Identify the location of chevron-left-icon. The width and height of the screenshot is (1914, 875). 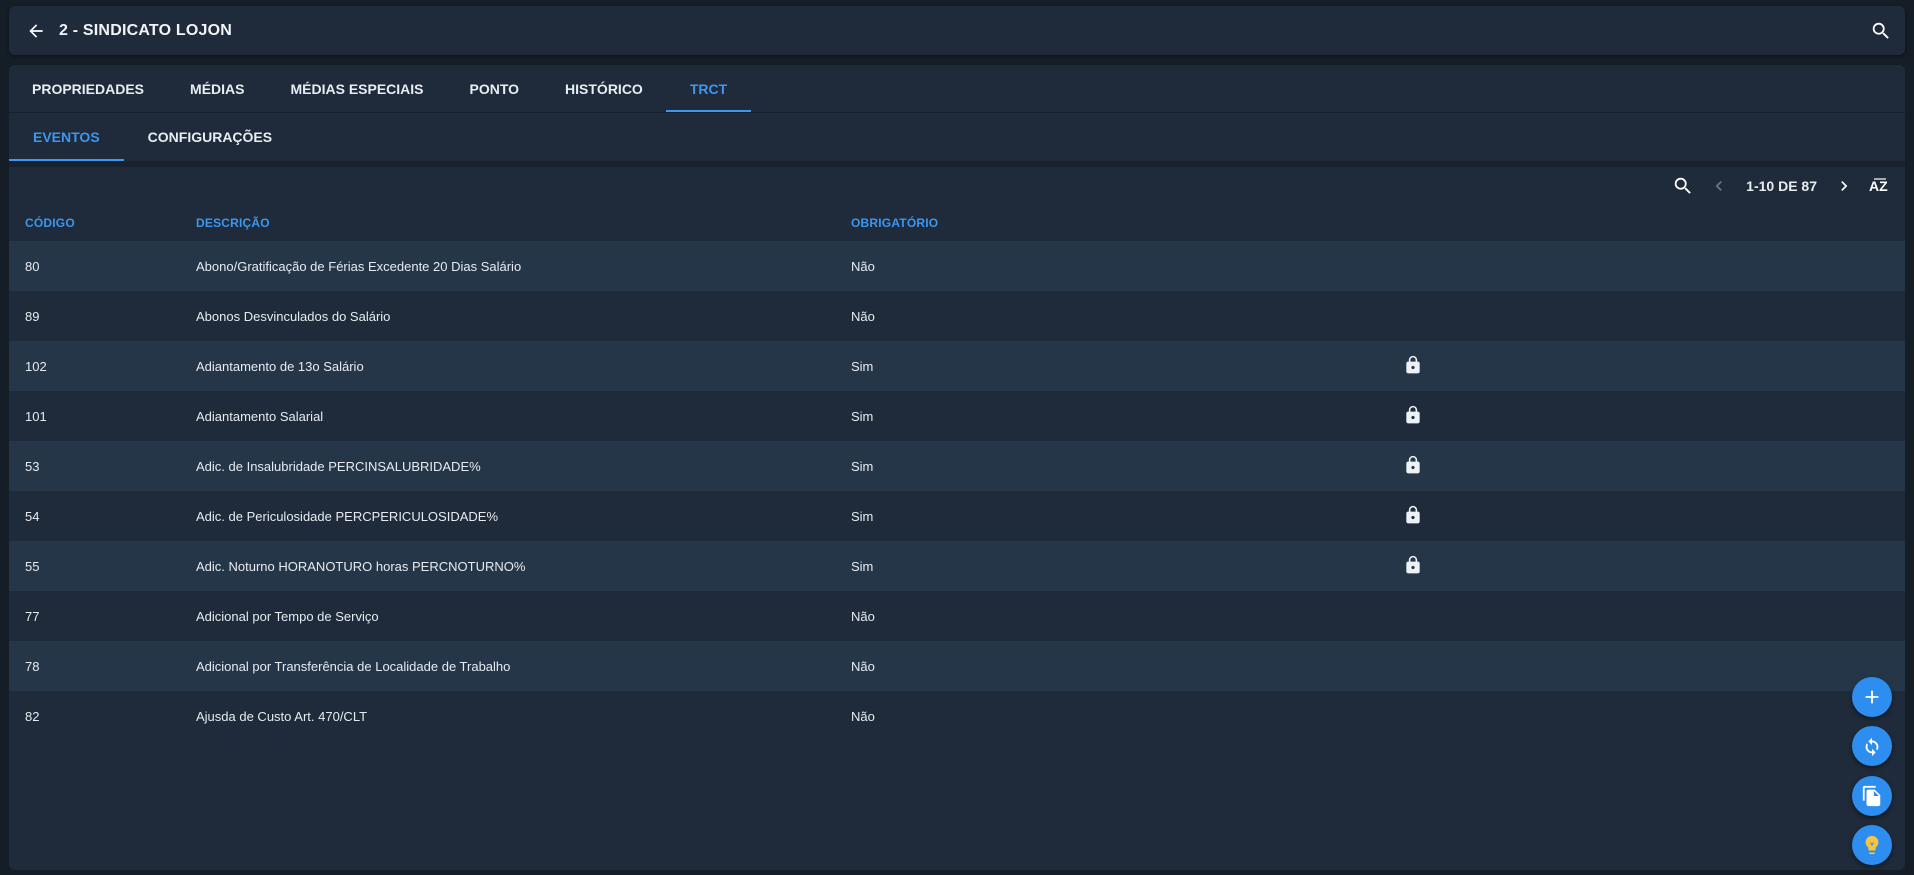
(1719, 186).